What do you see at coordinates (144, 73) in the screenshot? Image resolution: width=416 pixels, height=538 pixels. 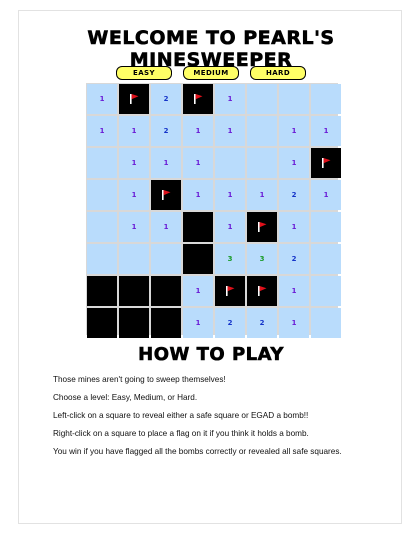 I see `easy-button: Easy` at bounding box center [144, 73].